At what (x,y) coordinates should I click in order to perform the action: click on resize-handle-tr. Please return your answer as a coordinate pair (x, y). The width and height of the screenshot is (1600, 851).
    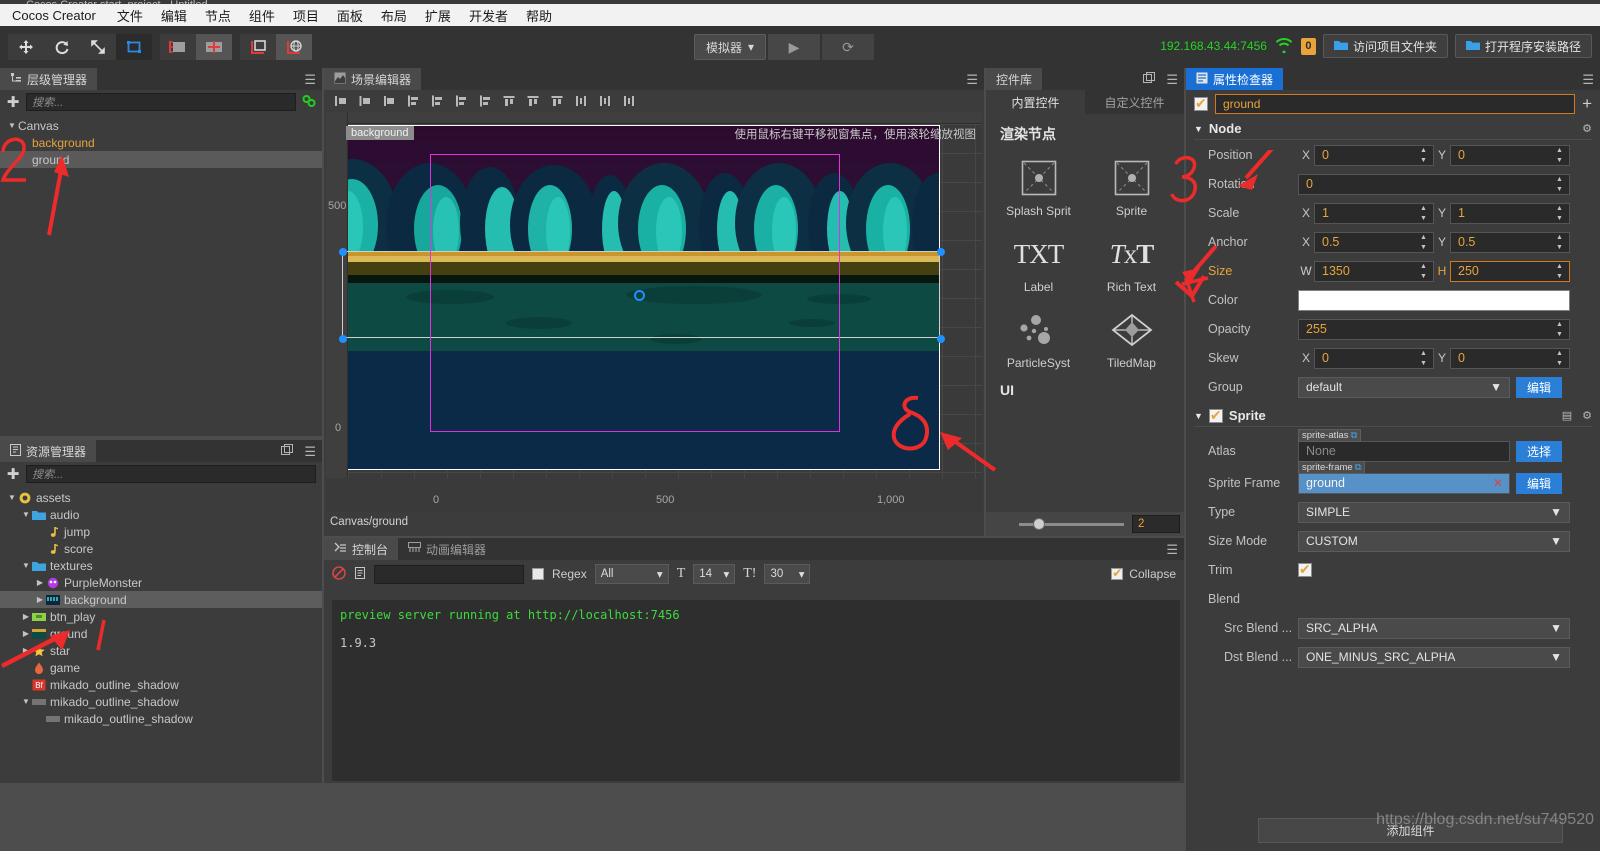
    Looking at the image, I should click on (941, 252).